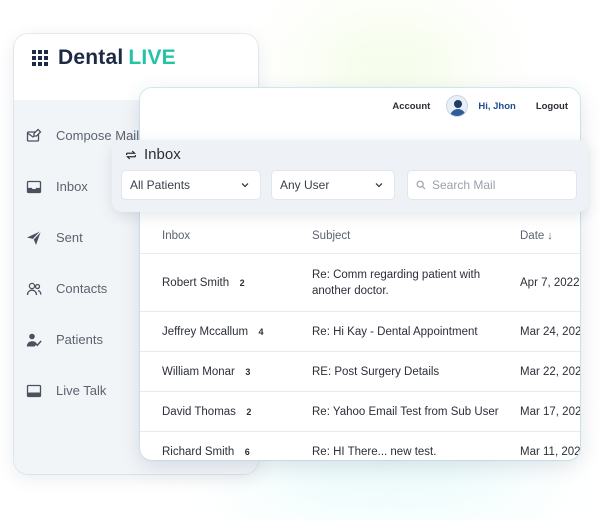  Describe the element at coordinates (131, 155) in the screenshot. I see `refresh-icon` at that location.